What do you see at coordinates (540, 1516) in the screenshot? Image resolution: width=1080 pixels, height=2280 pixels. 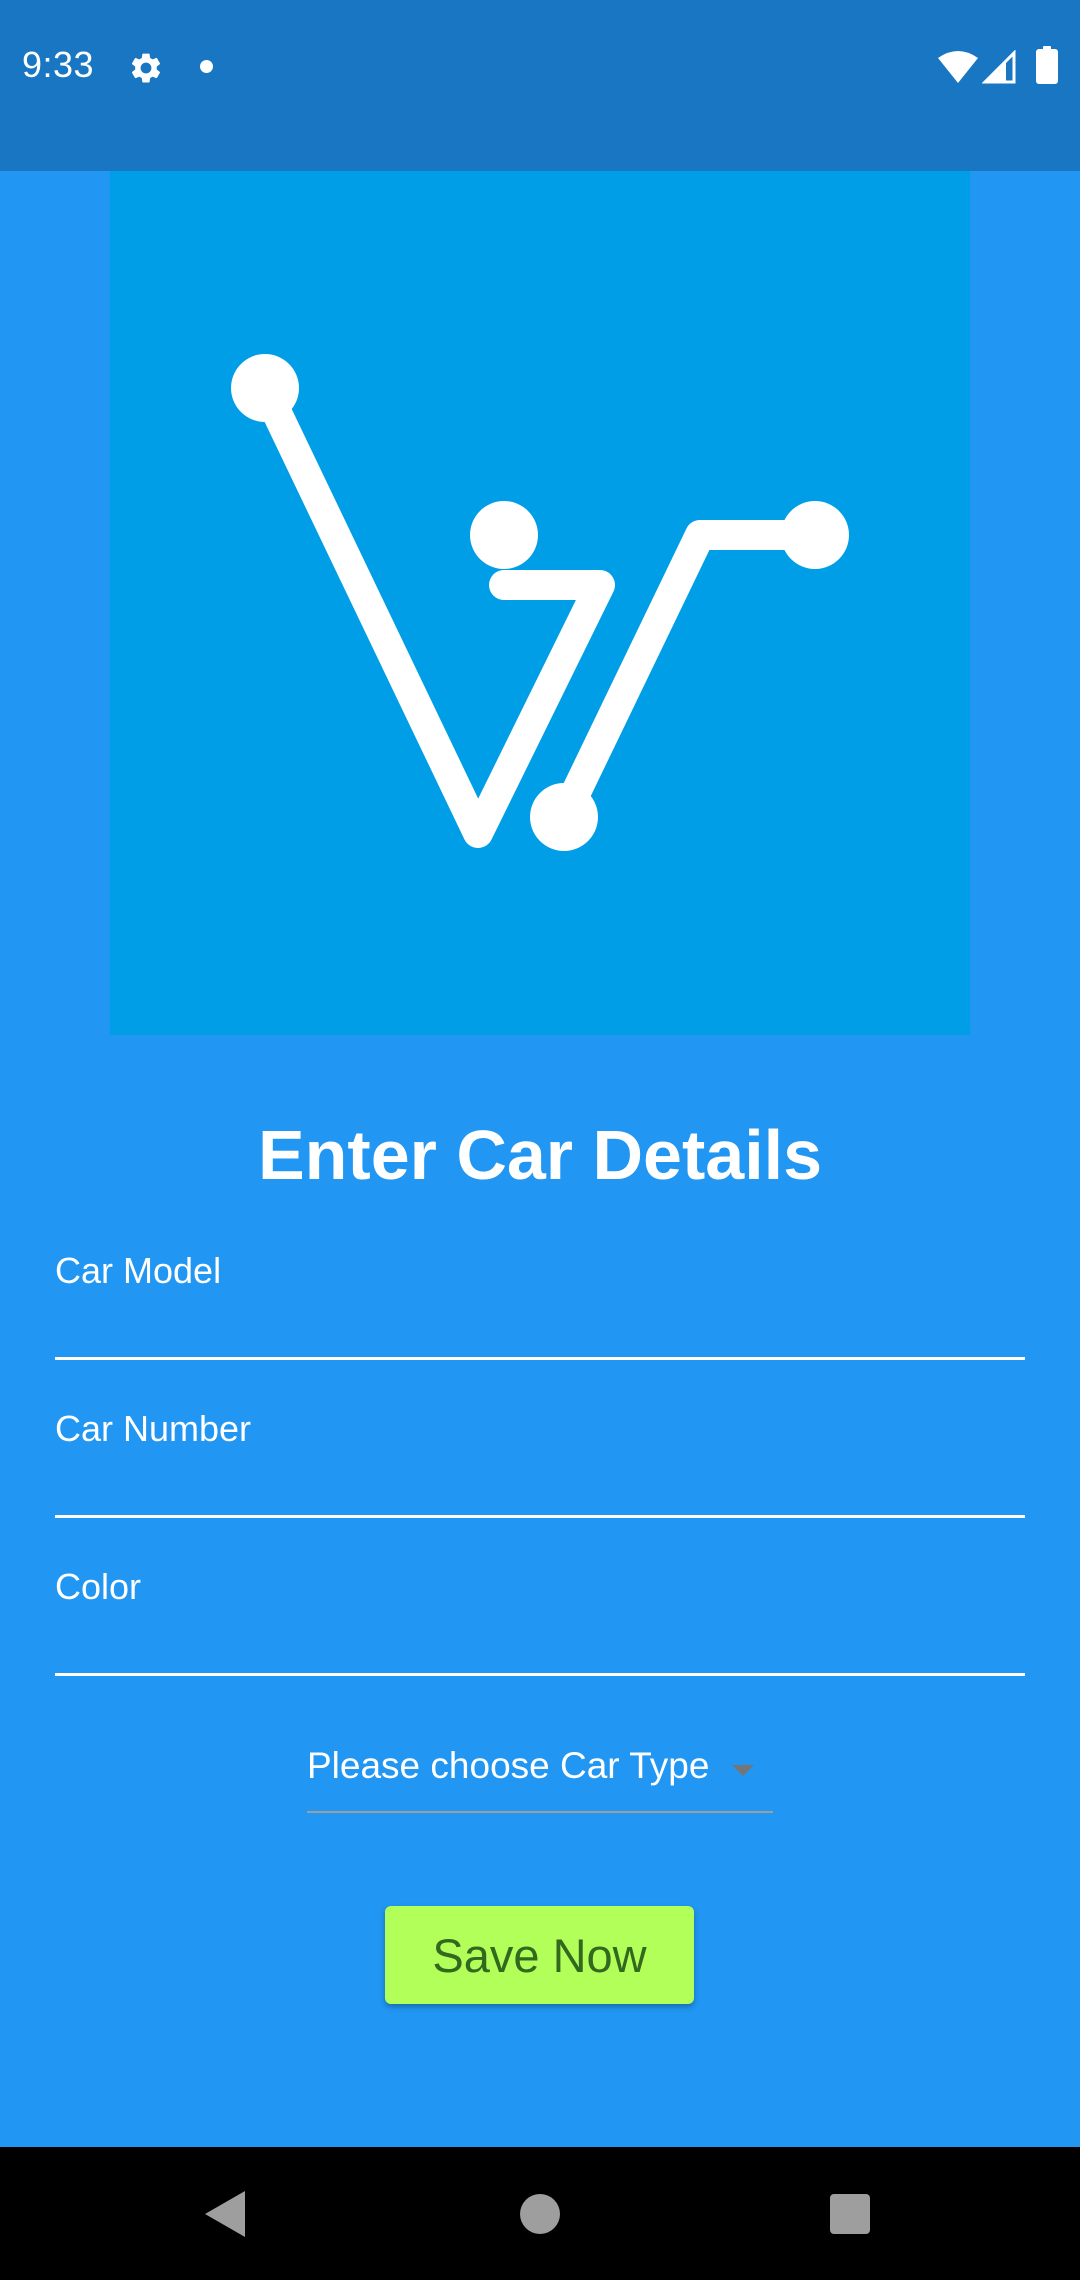 I see `car-number-underline` at bounding box center [540, 1516].